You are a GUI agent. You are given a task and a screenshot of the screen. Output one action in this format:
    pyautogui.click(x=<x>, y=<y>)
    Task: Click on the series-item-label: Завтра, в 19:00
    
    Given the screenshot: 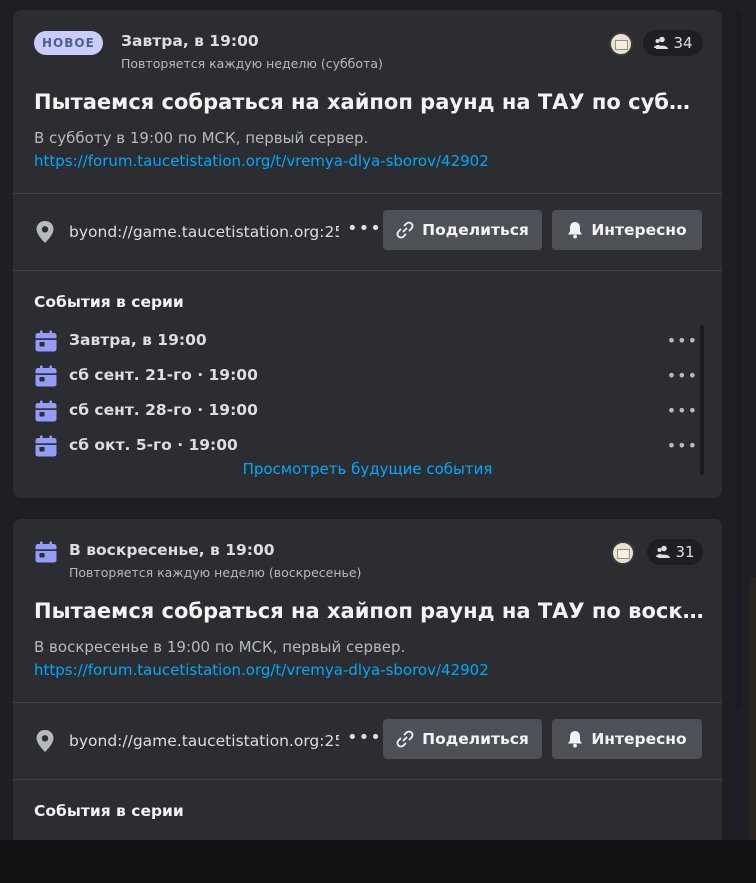 What is the action you would take?
    pyautogui.click(x=138, y=340)
    